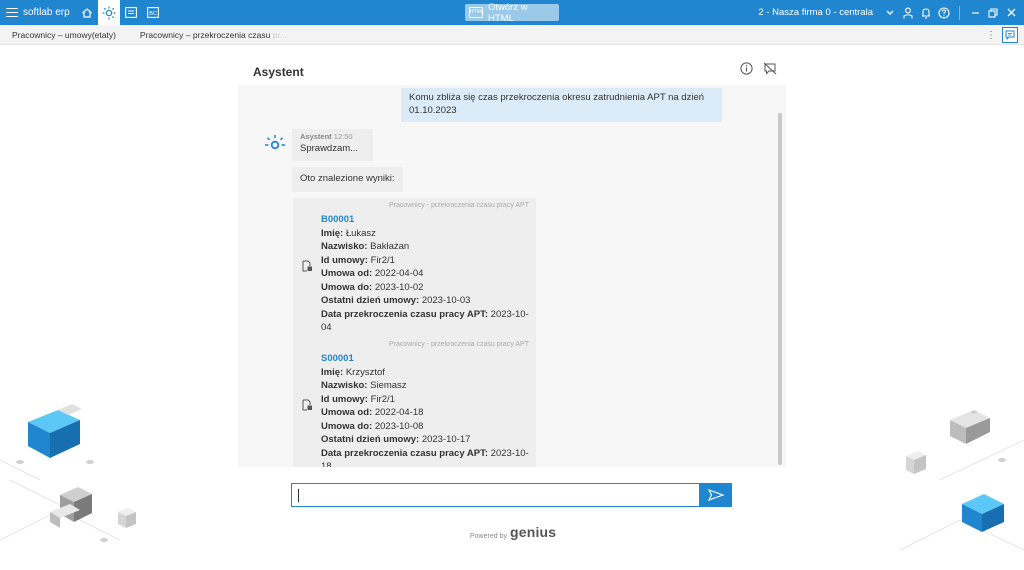 The image size is (1024, 570). What do you see at coordinates (275, 142) in the screenshot?
I see `assistant-avatar-icon` at bounding box center [275, 142].